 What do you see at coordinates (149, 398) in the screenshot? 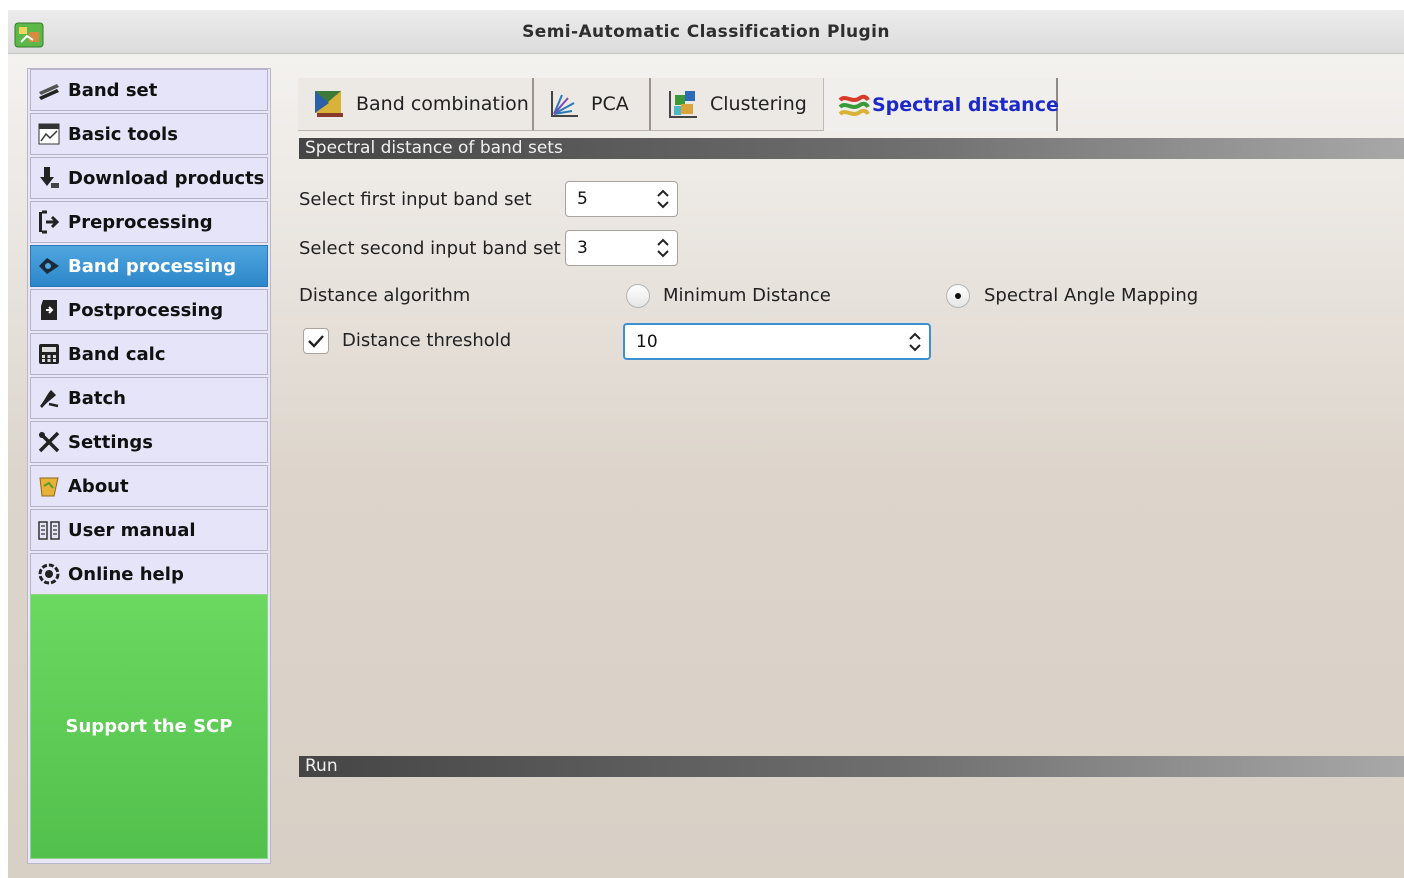
I see `sidebar-item-batch: Batch` at bounding box center [149, 398].